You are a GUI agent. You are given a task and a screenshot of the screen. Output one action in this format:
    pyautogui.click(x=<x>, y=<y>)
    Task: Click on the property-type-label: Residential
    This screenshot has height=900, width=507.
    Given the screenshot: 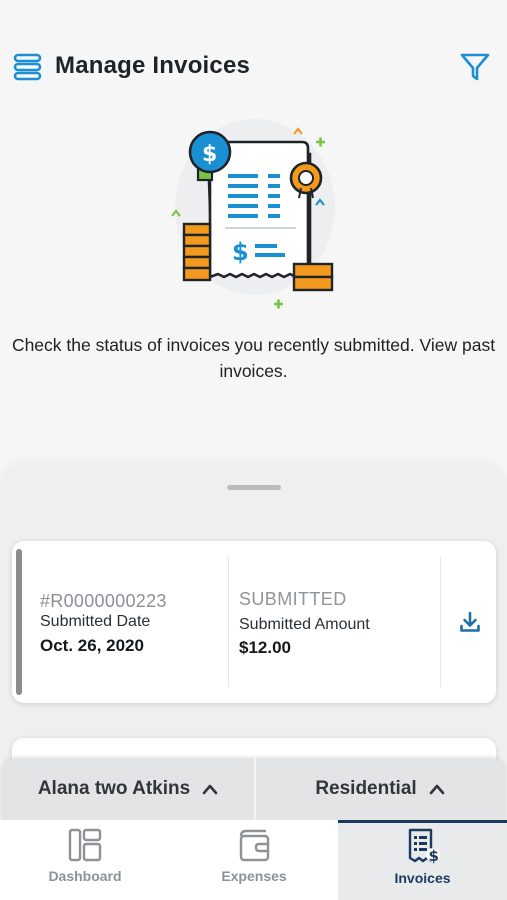 What is the action you would take?
    pyautogui.click(x=366, y=788)
    